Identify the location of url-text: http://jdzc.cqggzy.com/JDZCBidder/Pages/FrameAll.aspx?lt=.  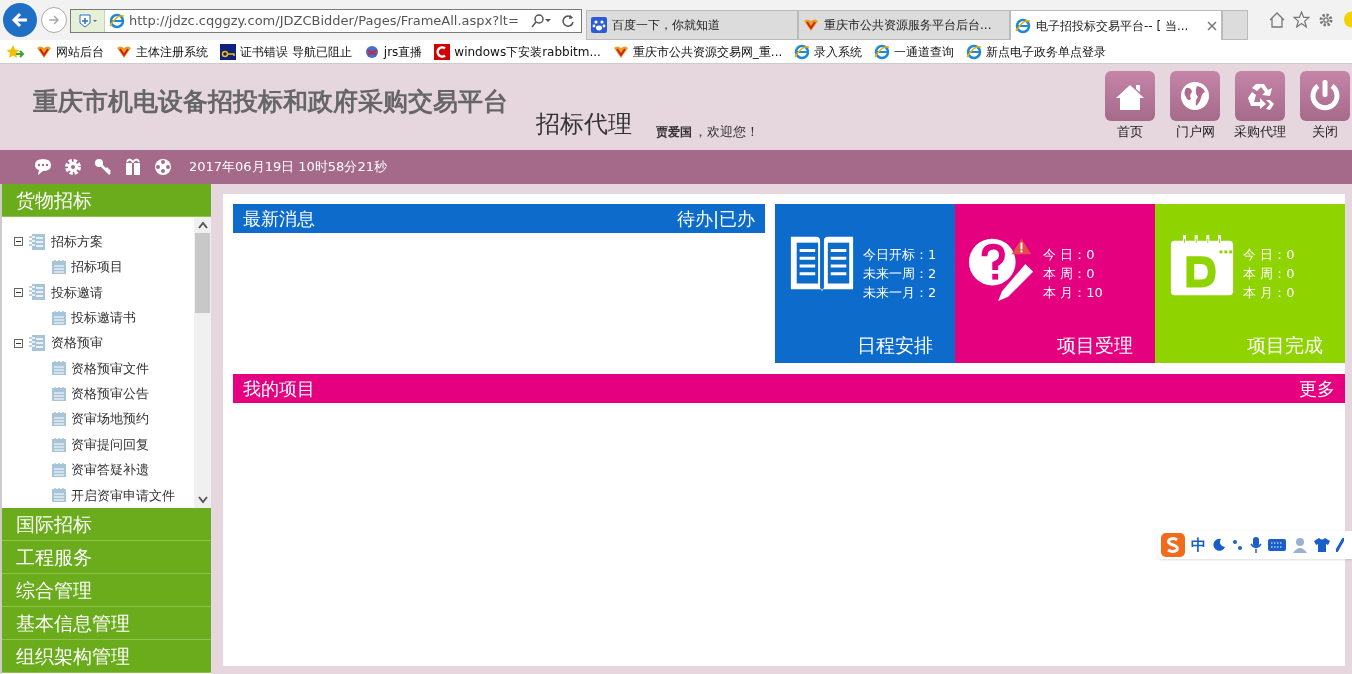
(324, 21).